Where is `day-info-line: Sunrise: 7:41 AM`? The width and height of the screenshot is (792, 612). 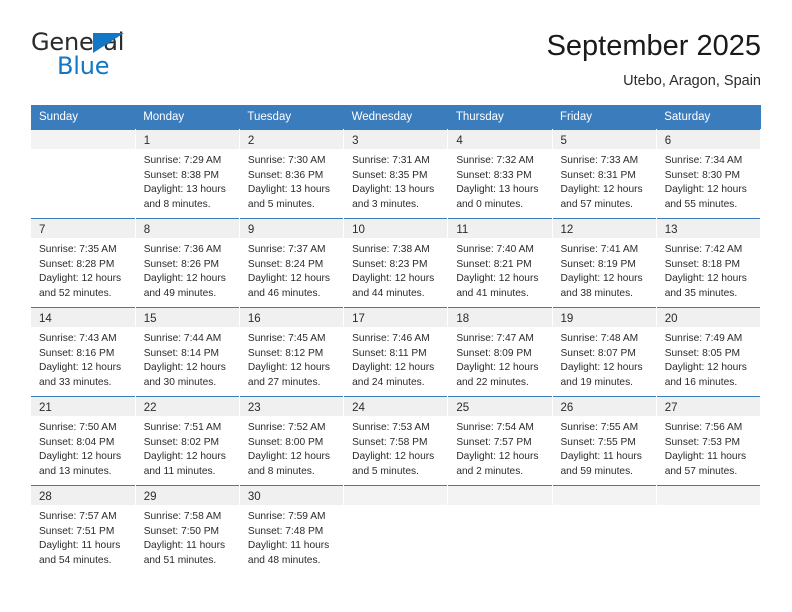 day-info-line: Sunrise: 7:41 AM is located at coordinates (599, 249).